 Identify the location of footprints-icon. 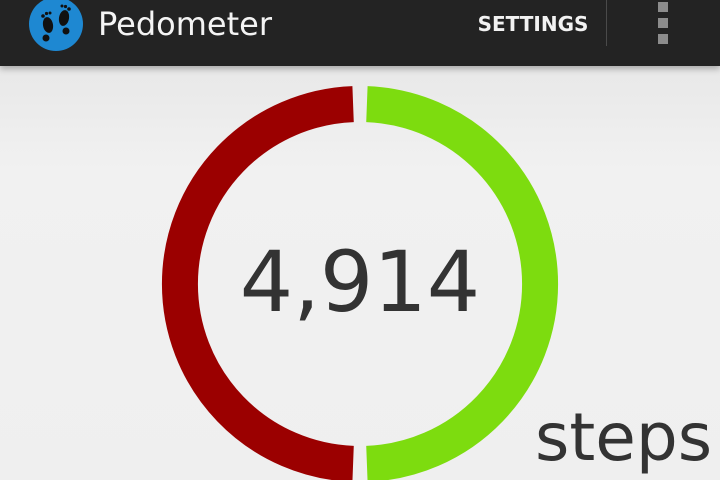
(56, 26).